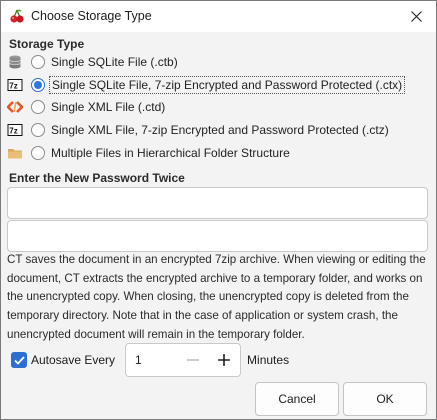 The image size is (437, 420). Describe the element at coordinates (297, 399) in the screenshot. I see `cancel-button: Cancel` at that location.